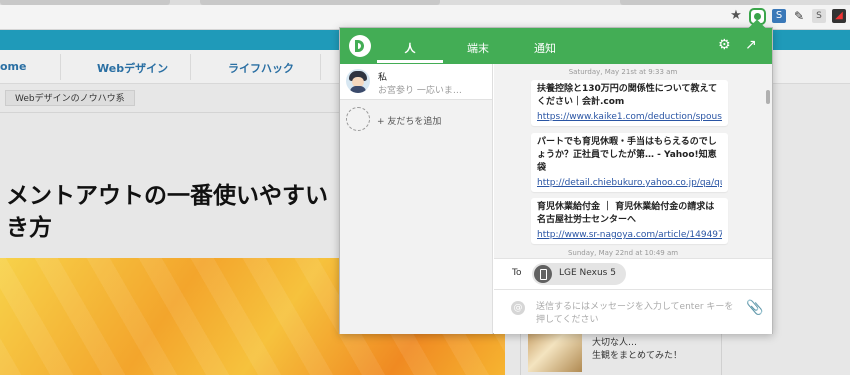  Describe the element at coordinates (637, 356) in the screenshot. I see `sidebar-article-text-line: 生観をまとめてみた！` at that location.